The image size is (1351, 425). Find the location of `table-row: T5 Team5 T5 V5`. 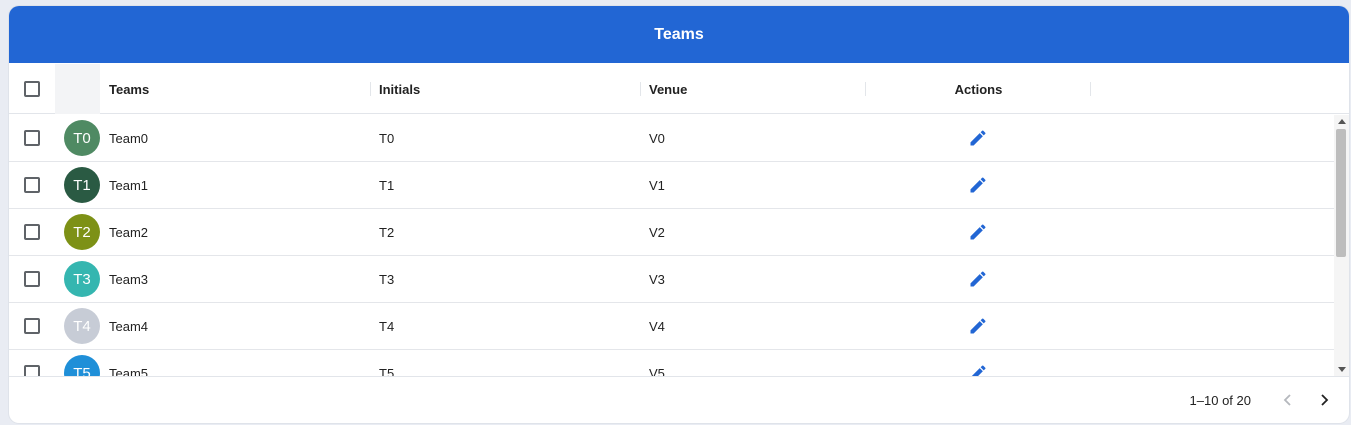

table-row: T5 Team5 T5 V5 is located at coordinates (671, 363).